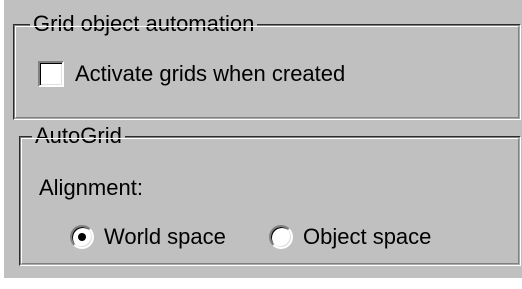 This screenshot has height=289, width=522. What do you see at coordinates (51, 74) in the screenshot?
I see `activate-grids-checkbox` at bounding box center [51, 74].